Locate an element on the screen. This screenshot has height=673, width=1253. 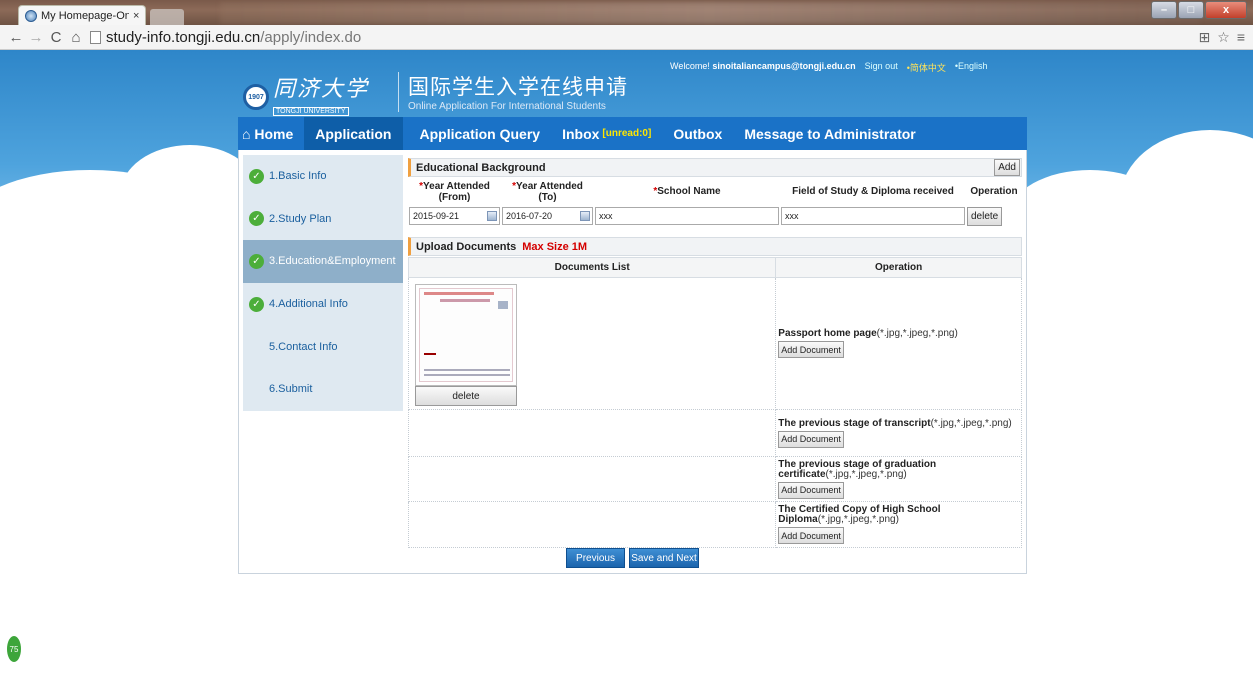
sidebar-item-contact-info: 5.Contact Info is located at coordinates (323, 346).